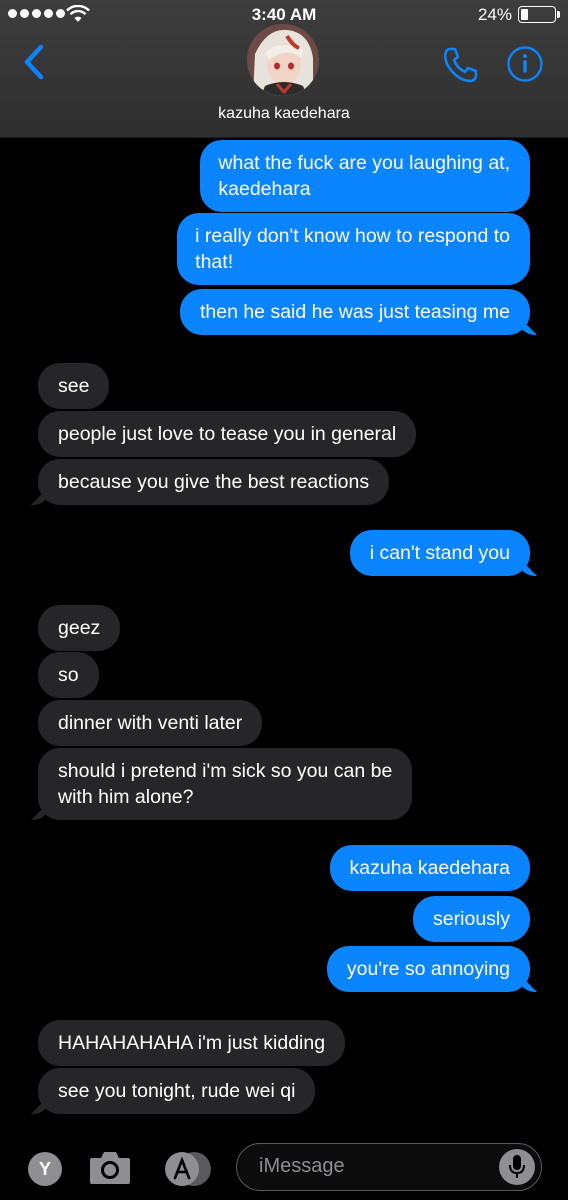 Image resolution: width=568 pixels, height=1200 pixels. I want to click on battery-level-fill, so click(524, 14).